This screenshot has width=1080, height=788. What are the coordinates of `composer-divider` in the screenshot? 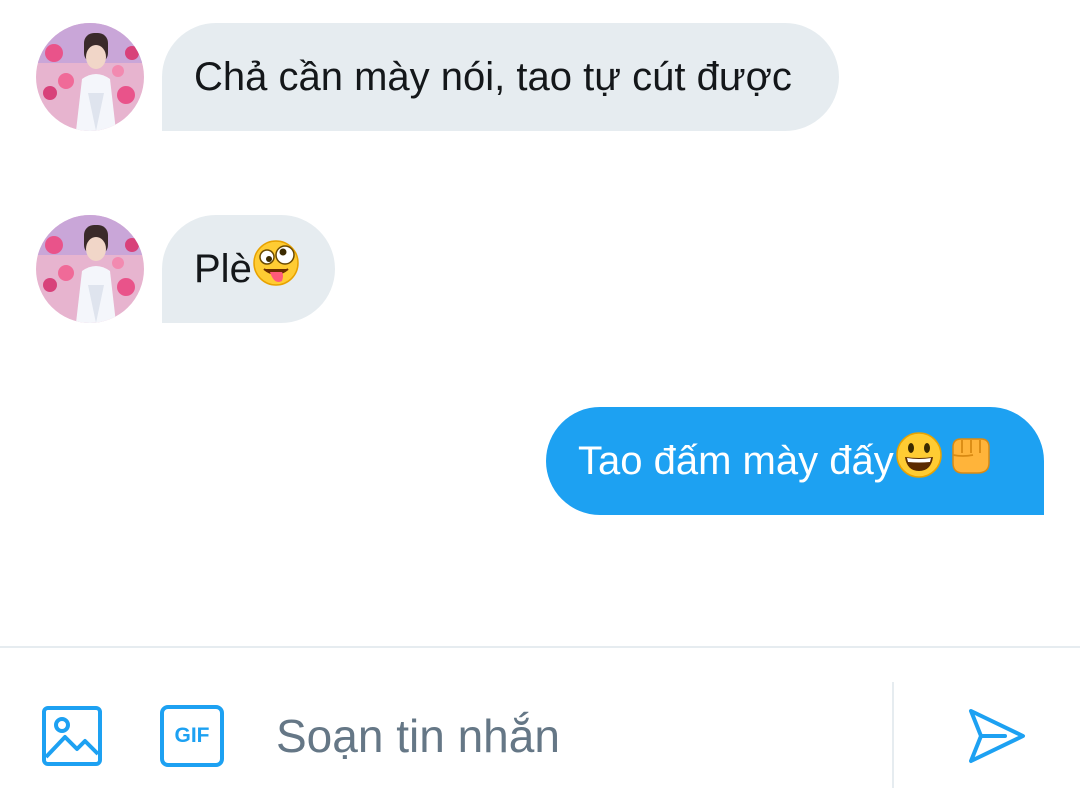 It's located at (893, 735).